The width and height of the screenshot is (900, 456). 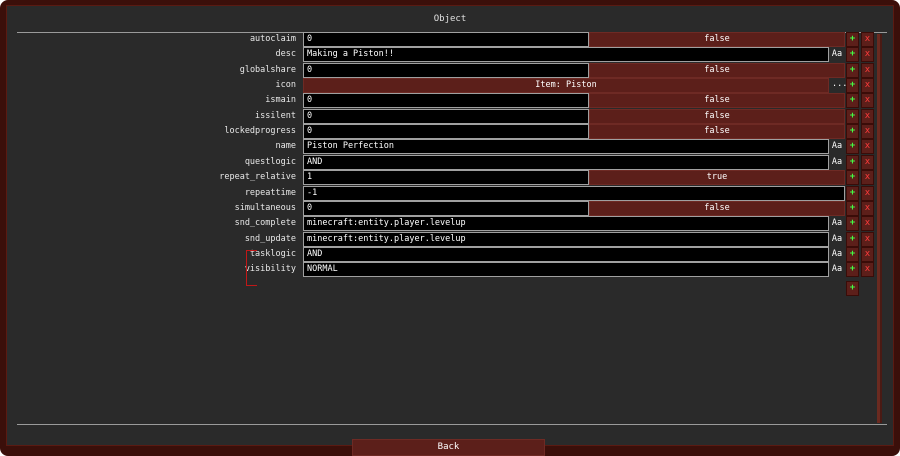 What do you see at coordinates (566, 147) in the screenshot?
I see `value-input: Piston Perfection` at bounding box center [566, 147].